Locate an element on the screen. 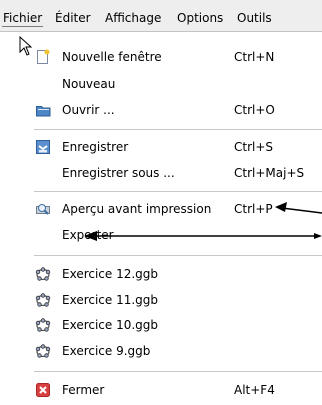  menu-item-open: Ouvrir ... Ctrl+O is located at coordinates (161, 111).